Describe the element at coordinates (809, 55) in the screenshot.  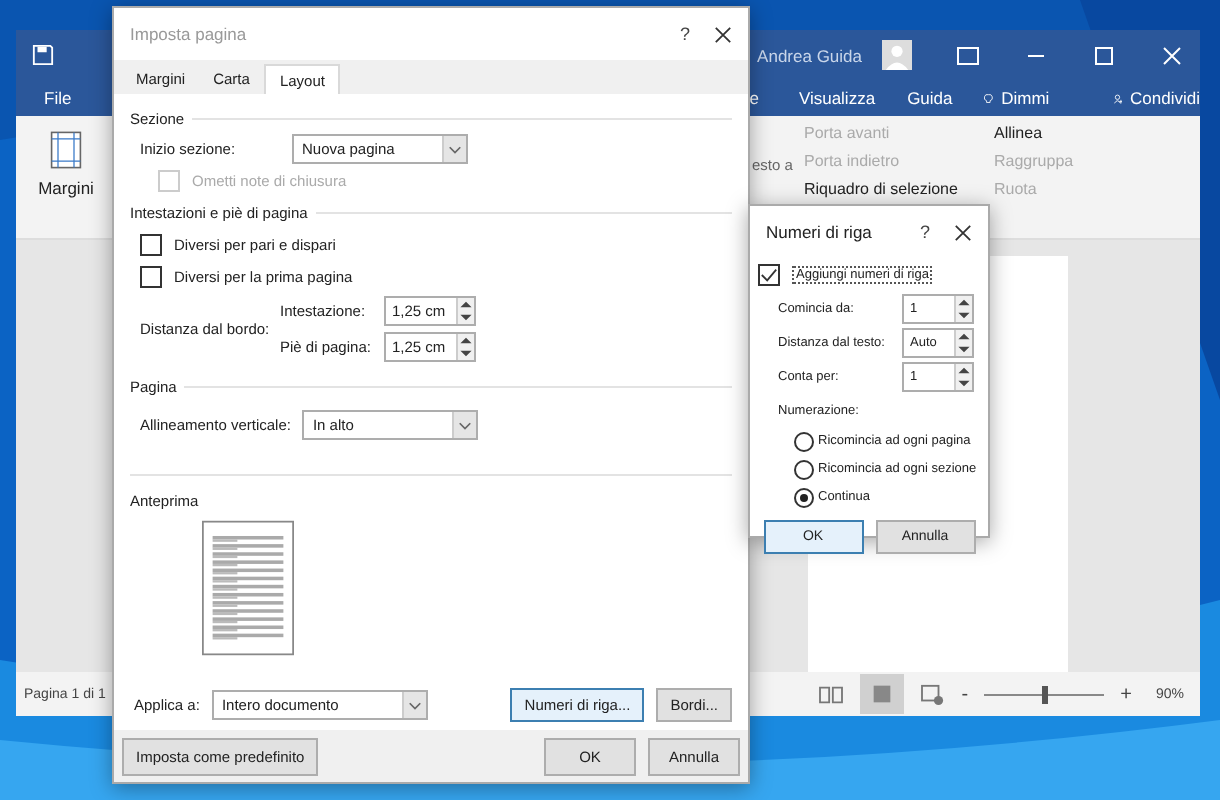
I see `user-name: Andrea Guida` at that location.